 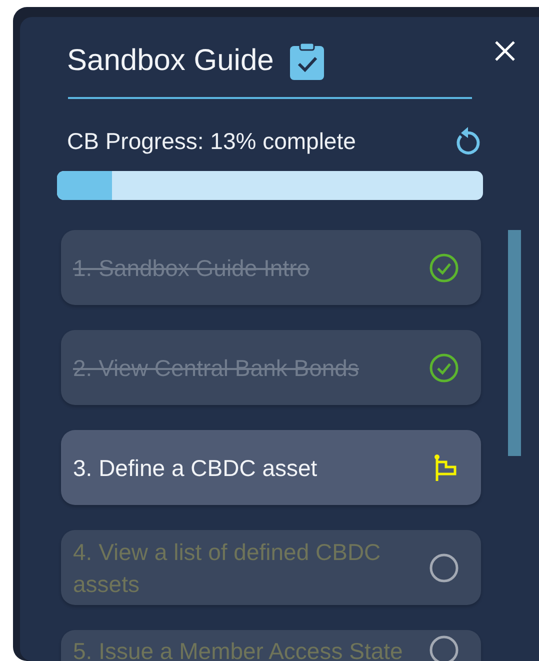 What do you see at coordinates (271, 267) in the screenshot?
I see `guide-step: 1. Sandbox Guide Intro` at bounding box center [271, 267].